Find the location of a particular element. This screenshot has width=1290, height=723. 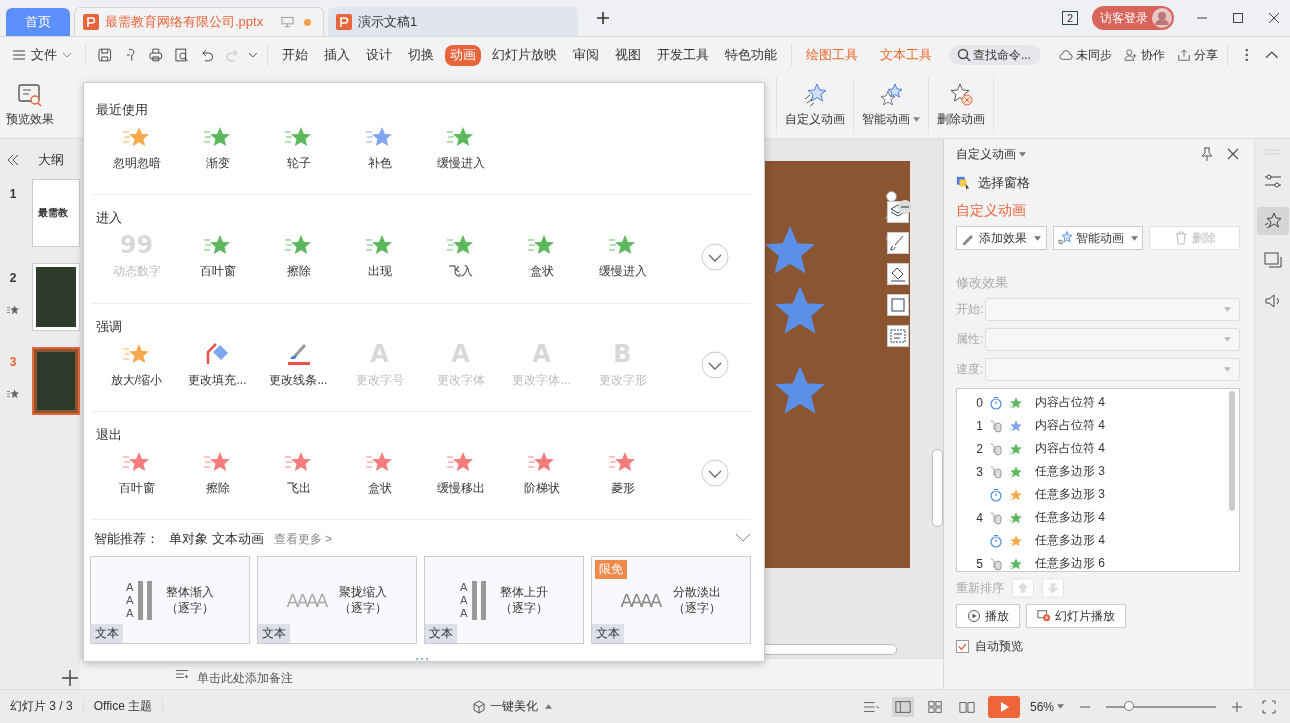

zoom-level: 56% is located at coordinates (1046, 706).